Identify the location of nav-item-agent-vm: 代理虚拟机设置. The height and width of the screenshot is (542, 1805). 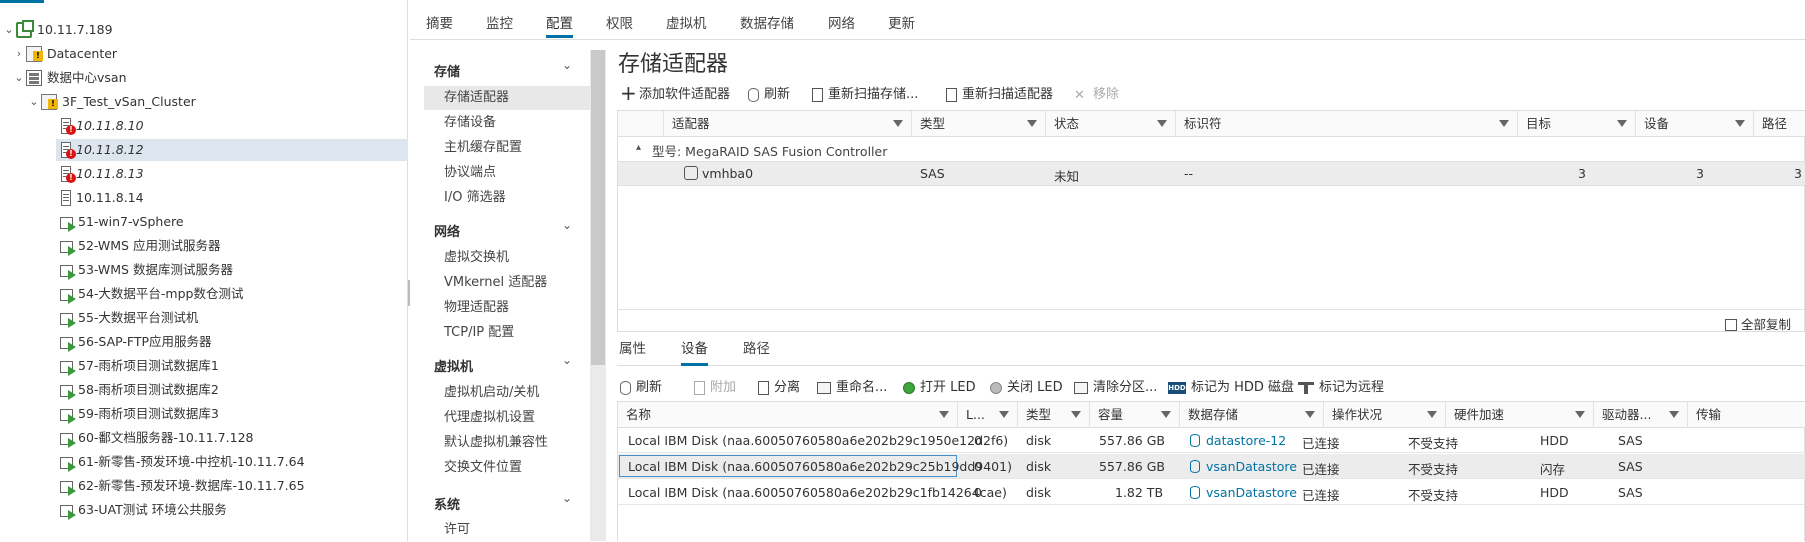
(507, 418).